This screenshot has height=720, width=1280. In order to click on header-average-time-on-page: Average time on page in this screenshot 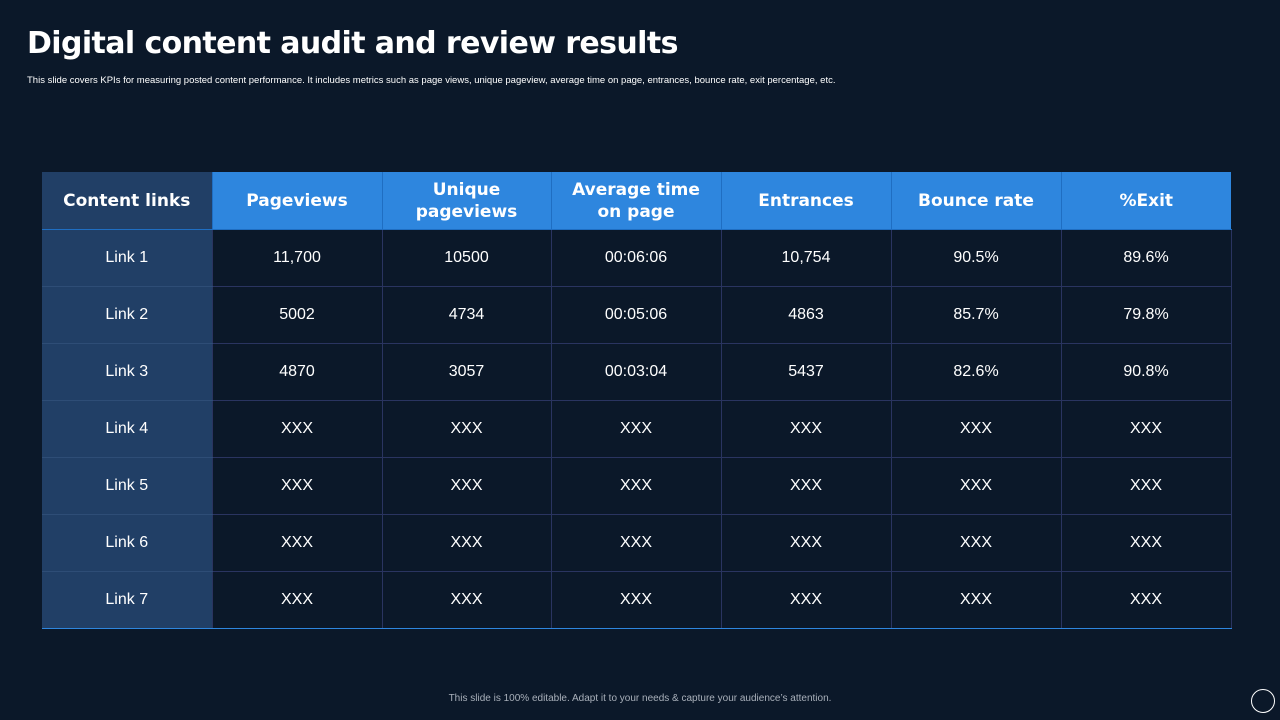, I will do `click(635, 201)`.